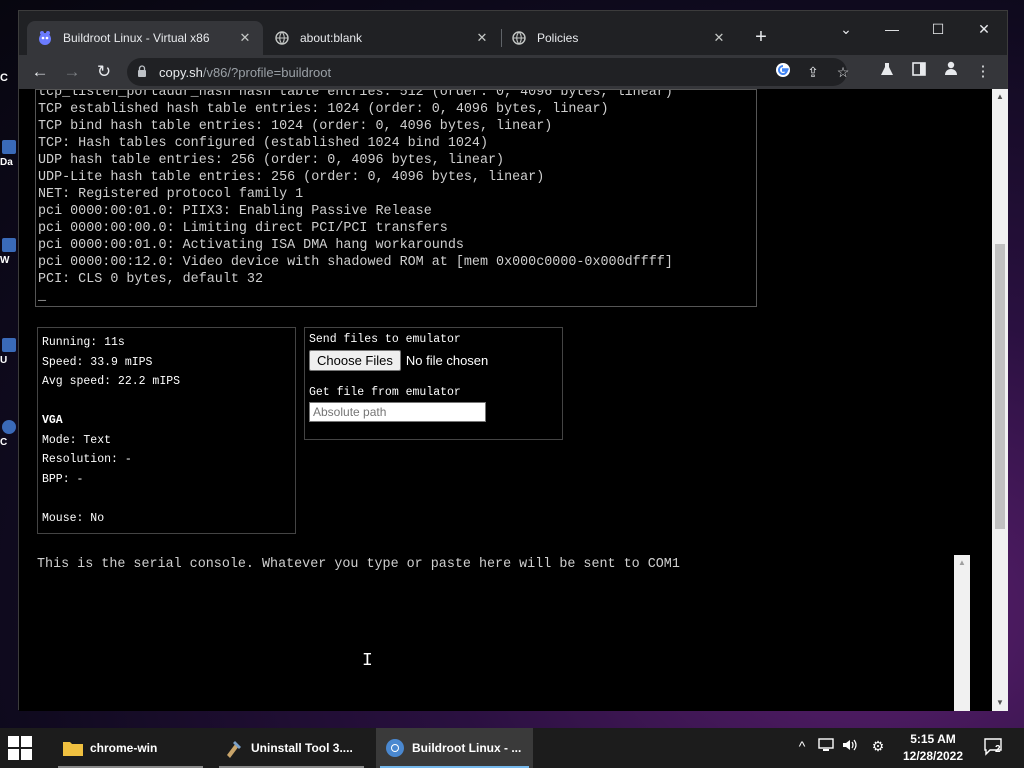 This screenshot has width=1024, height=768. What do you see at coordinates (447, 360) in the screenshot?
I see `no-file-text: No file chosen` at bounding box center [447, 360].